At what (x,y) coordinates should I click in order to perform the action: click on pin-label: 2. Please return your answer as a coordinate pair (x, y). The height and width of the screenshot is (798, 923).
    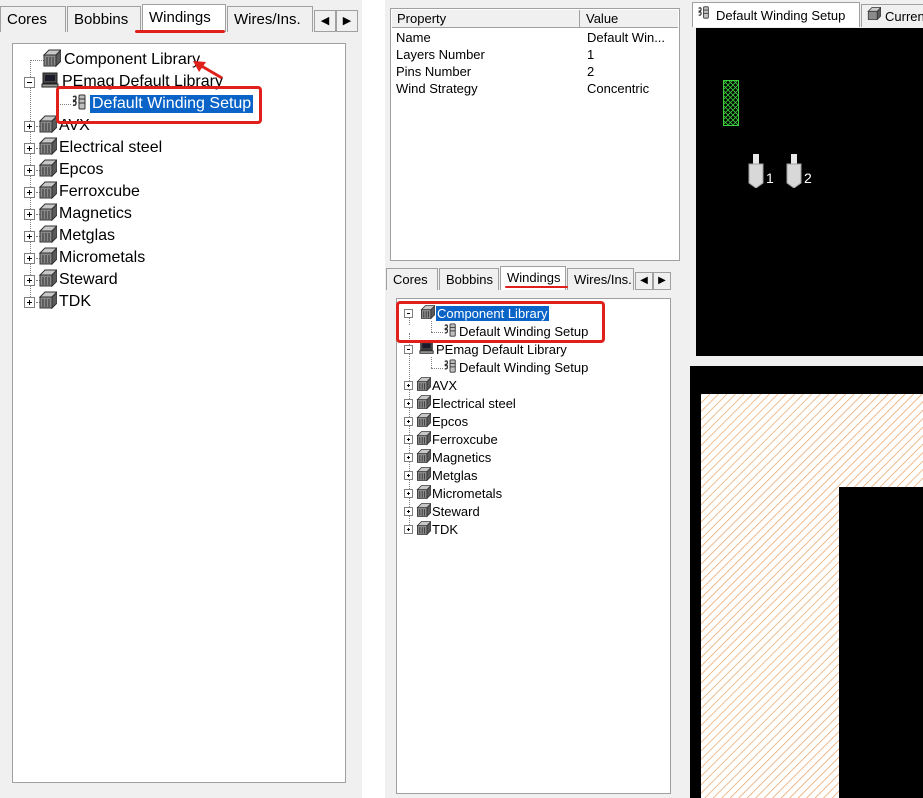
    Looking at the image, I should click on (808, 178).